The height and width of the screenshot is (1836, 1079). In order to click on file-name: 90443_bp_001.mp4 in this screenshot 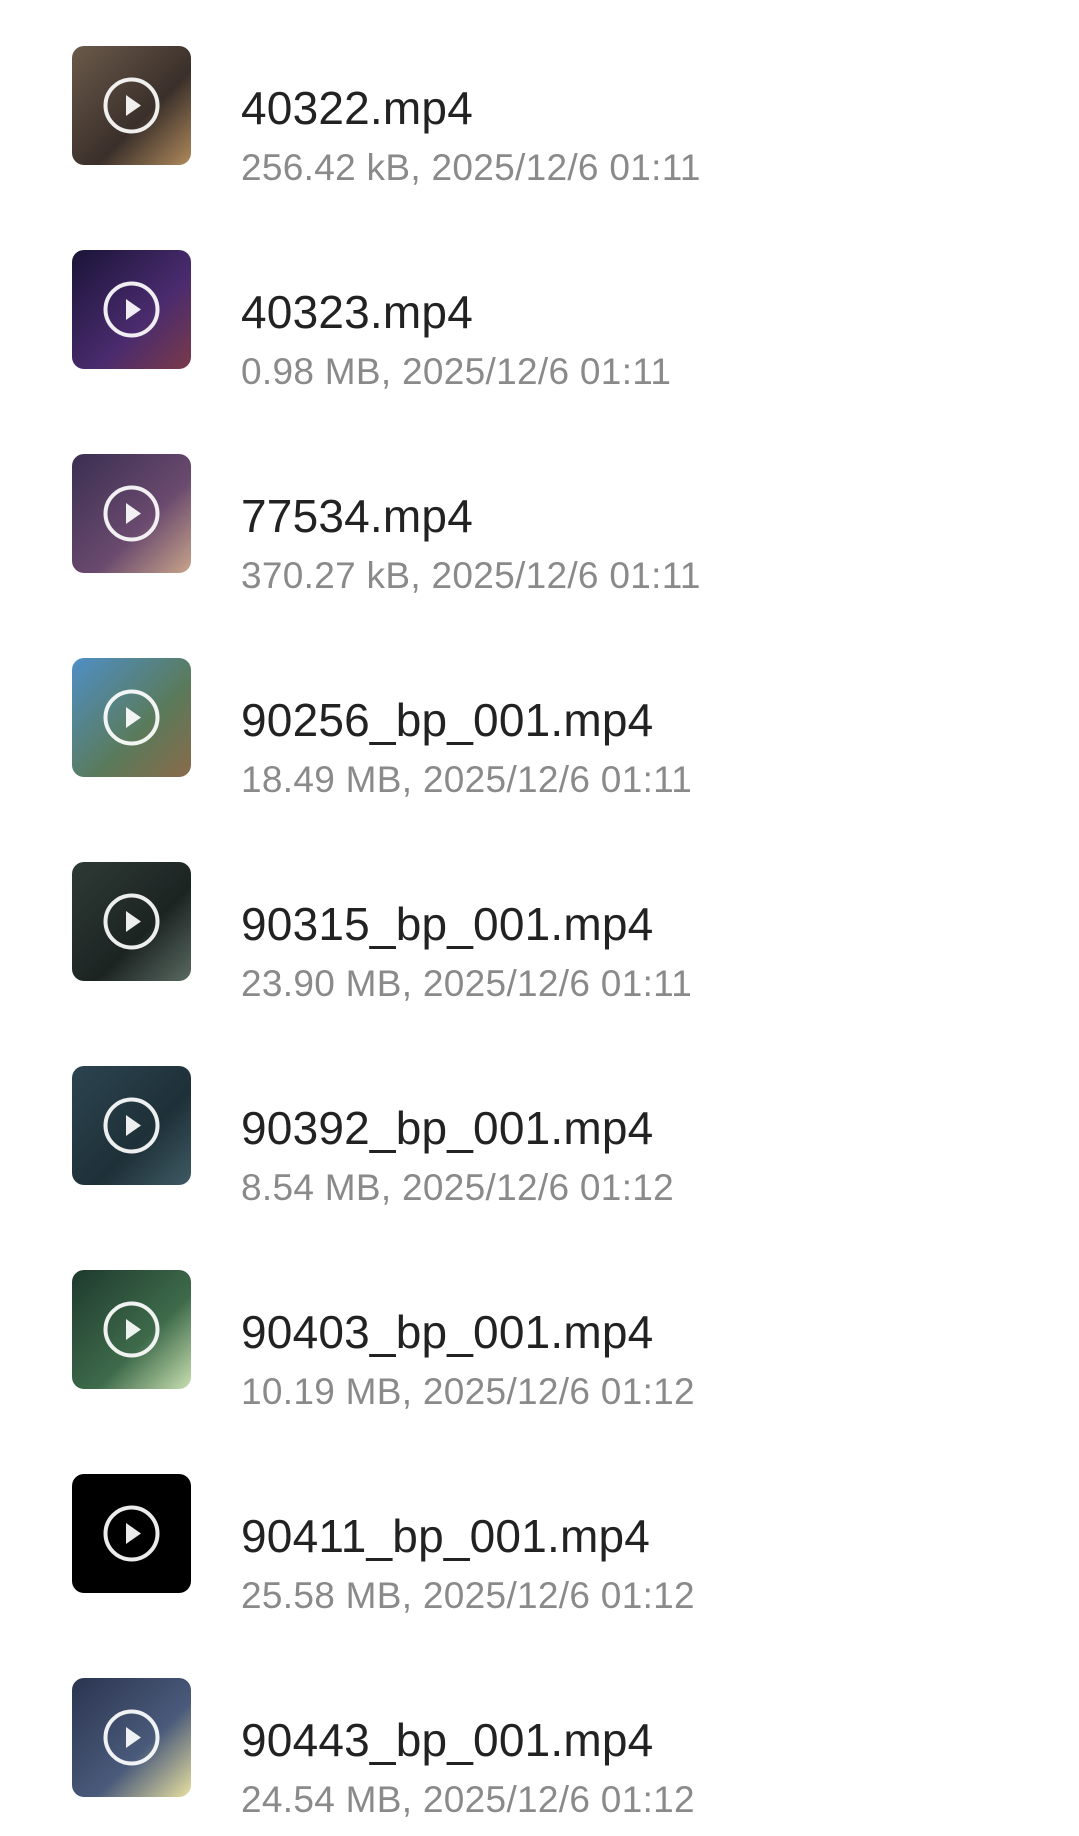, I will do `click(447, 1740)`.